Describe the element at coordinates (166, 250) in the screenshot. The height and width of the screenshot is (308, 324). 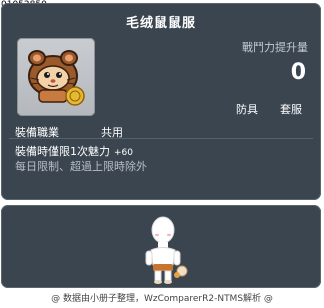
I see `character-avatar-preview` at that location.